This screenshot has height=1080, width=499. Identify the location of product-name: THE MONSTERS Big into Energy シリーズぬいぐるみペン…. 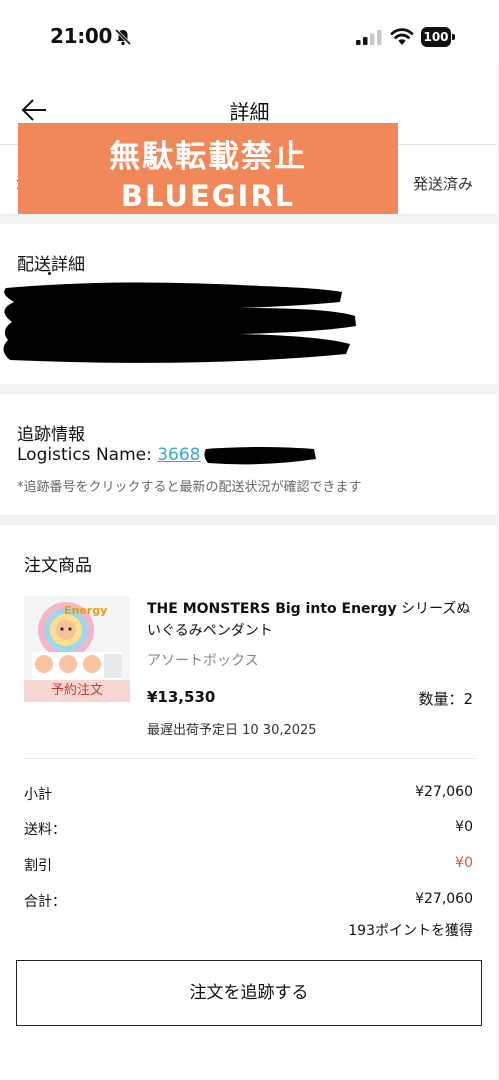
(312, 620).